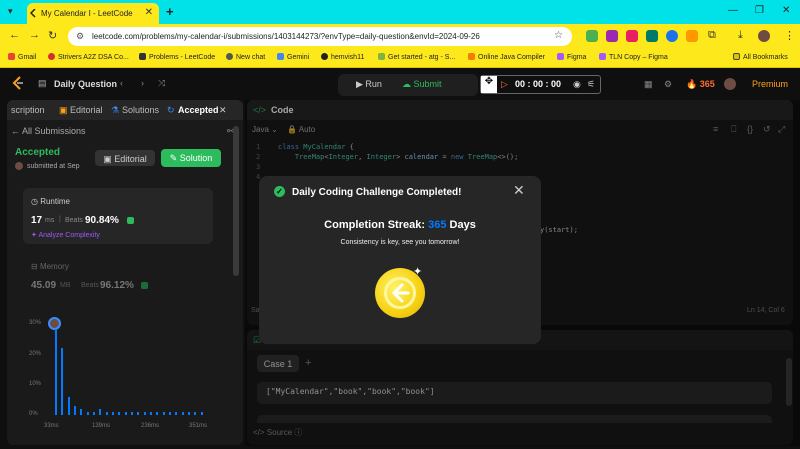 This screenshot has height=449, width=800. What do you see at coordinates (121, 83) in the screenshot?
I see `prev-question-icon: ‹` at bounding box center [121, 83].